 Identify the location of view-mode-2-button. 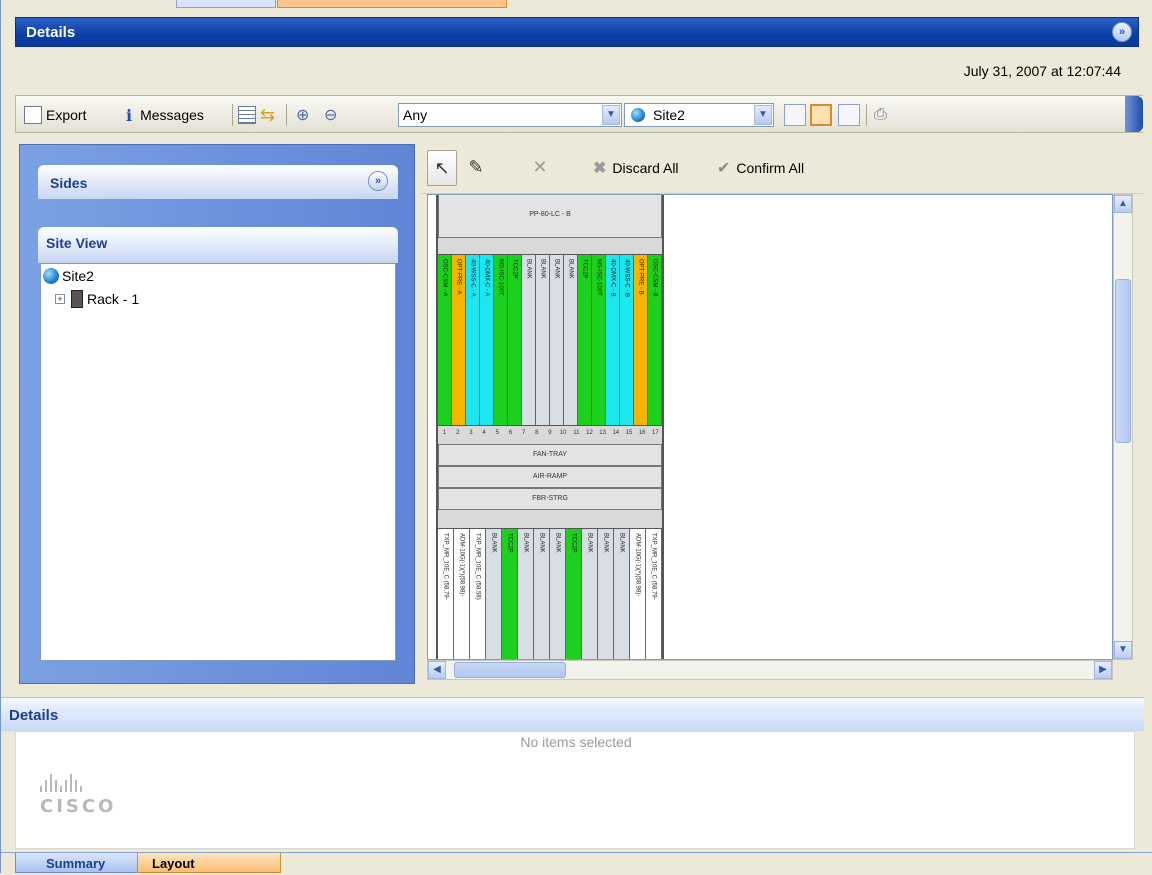
(821, 115).